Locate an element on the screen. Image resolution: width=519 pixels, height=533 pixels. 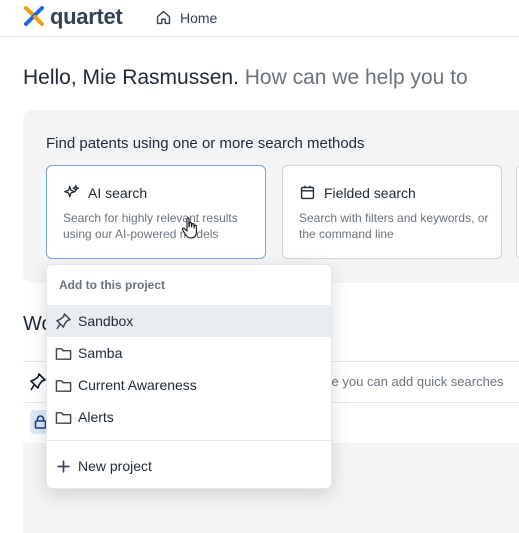
menu-item-label: Current Awareness is located at coordinates (137, 385).